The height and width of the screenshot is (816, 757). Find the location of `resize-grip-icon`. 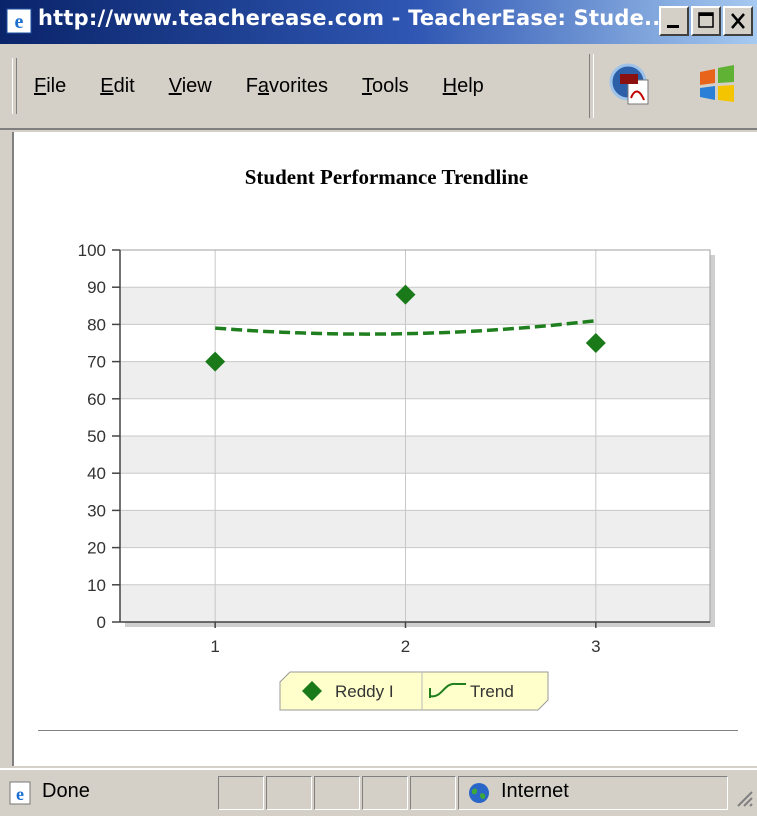

resize-grip-icon is located at coordinates (743, 797).